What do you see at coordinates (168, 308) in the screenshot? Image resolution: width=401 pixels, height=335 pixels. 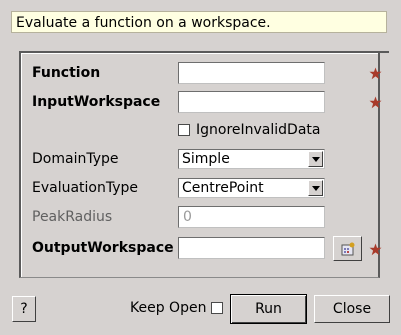 I see `keep-open-label: Keep Open` at bounding box center [168, 308].